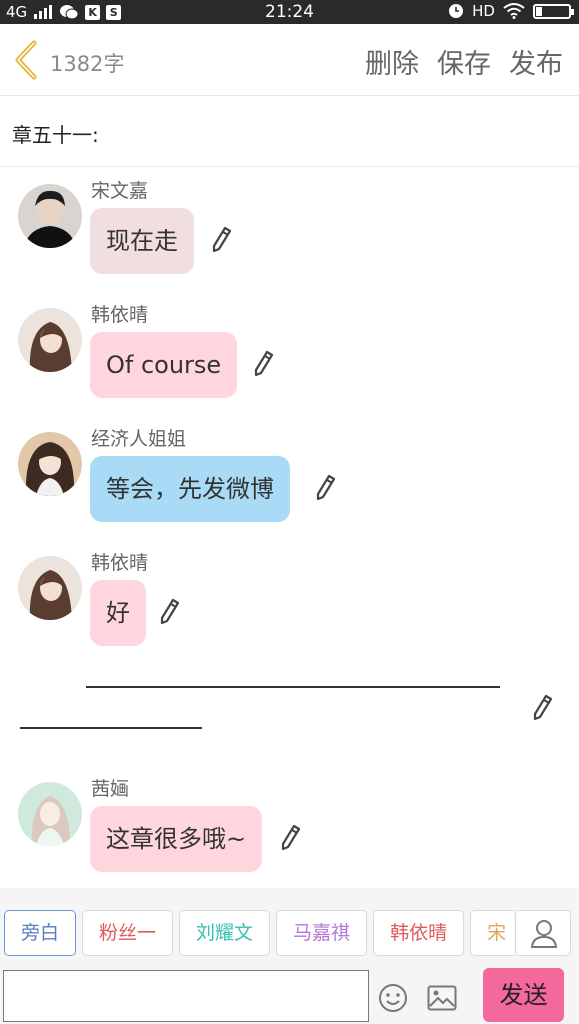  What do you see at coordinates (456, 11) in the screenshot?
I see `alarm-icon` at bounding box center [456, 11].